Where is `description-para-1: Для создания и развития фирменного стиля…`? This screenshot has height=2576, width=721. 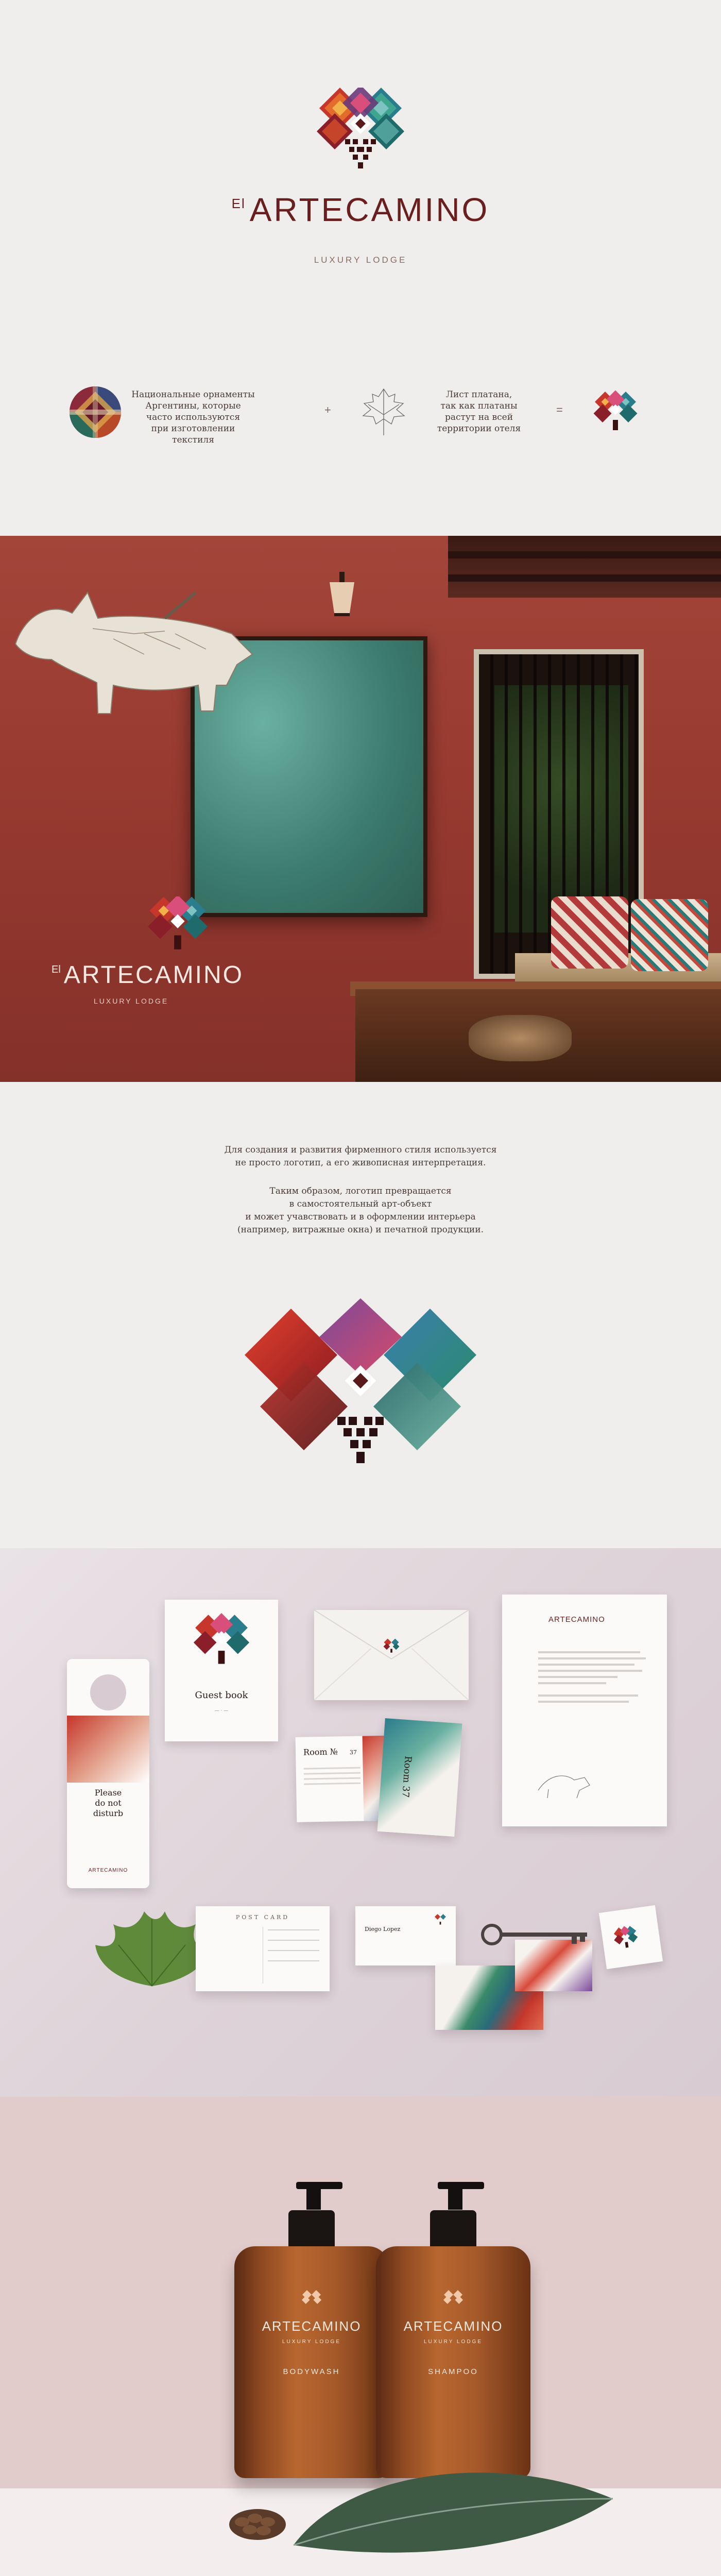
description-para-1: Для создания и развития фирменного стиля… is located at coordinates (360, 1157).